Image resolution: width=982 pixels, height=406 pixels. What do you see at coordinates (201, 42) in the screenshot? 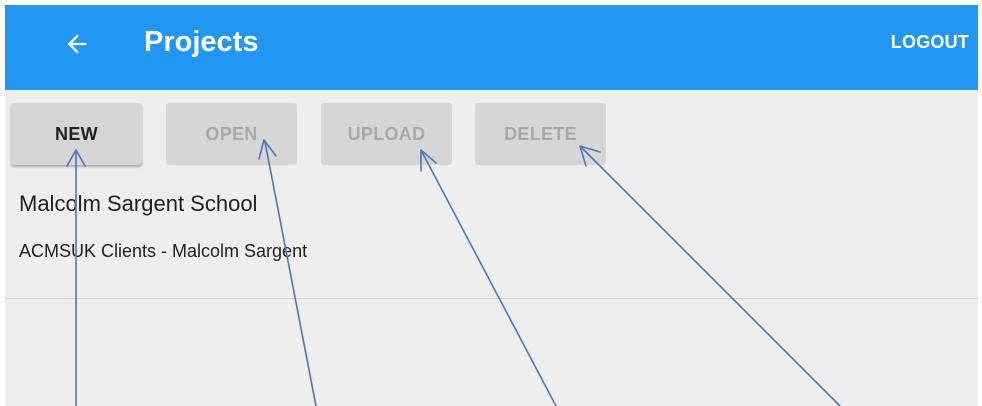
I see `page-title: Projects` at bounding box center [201, 42].